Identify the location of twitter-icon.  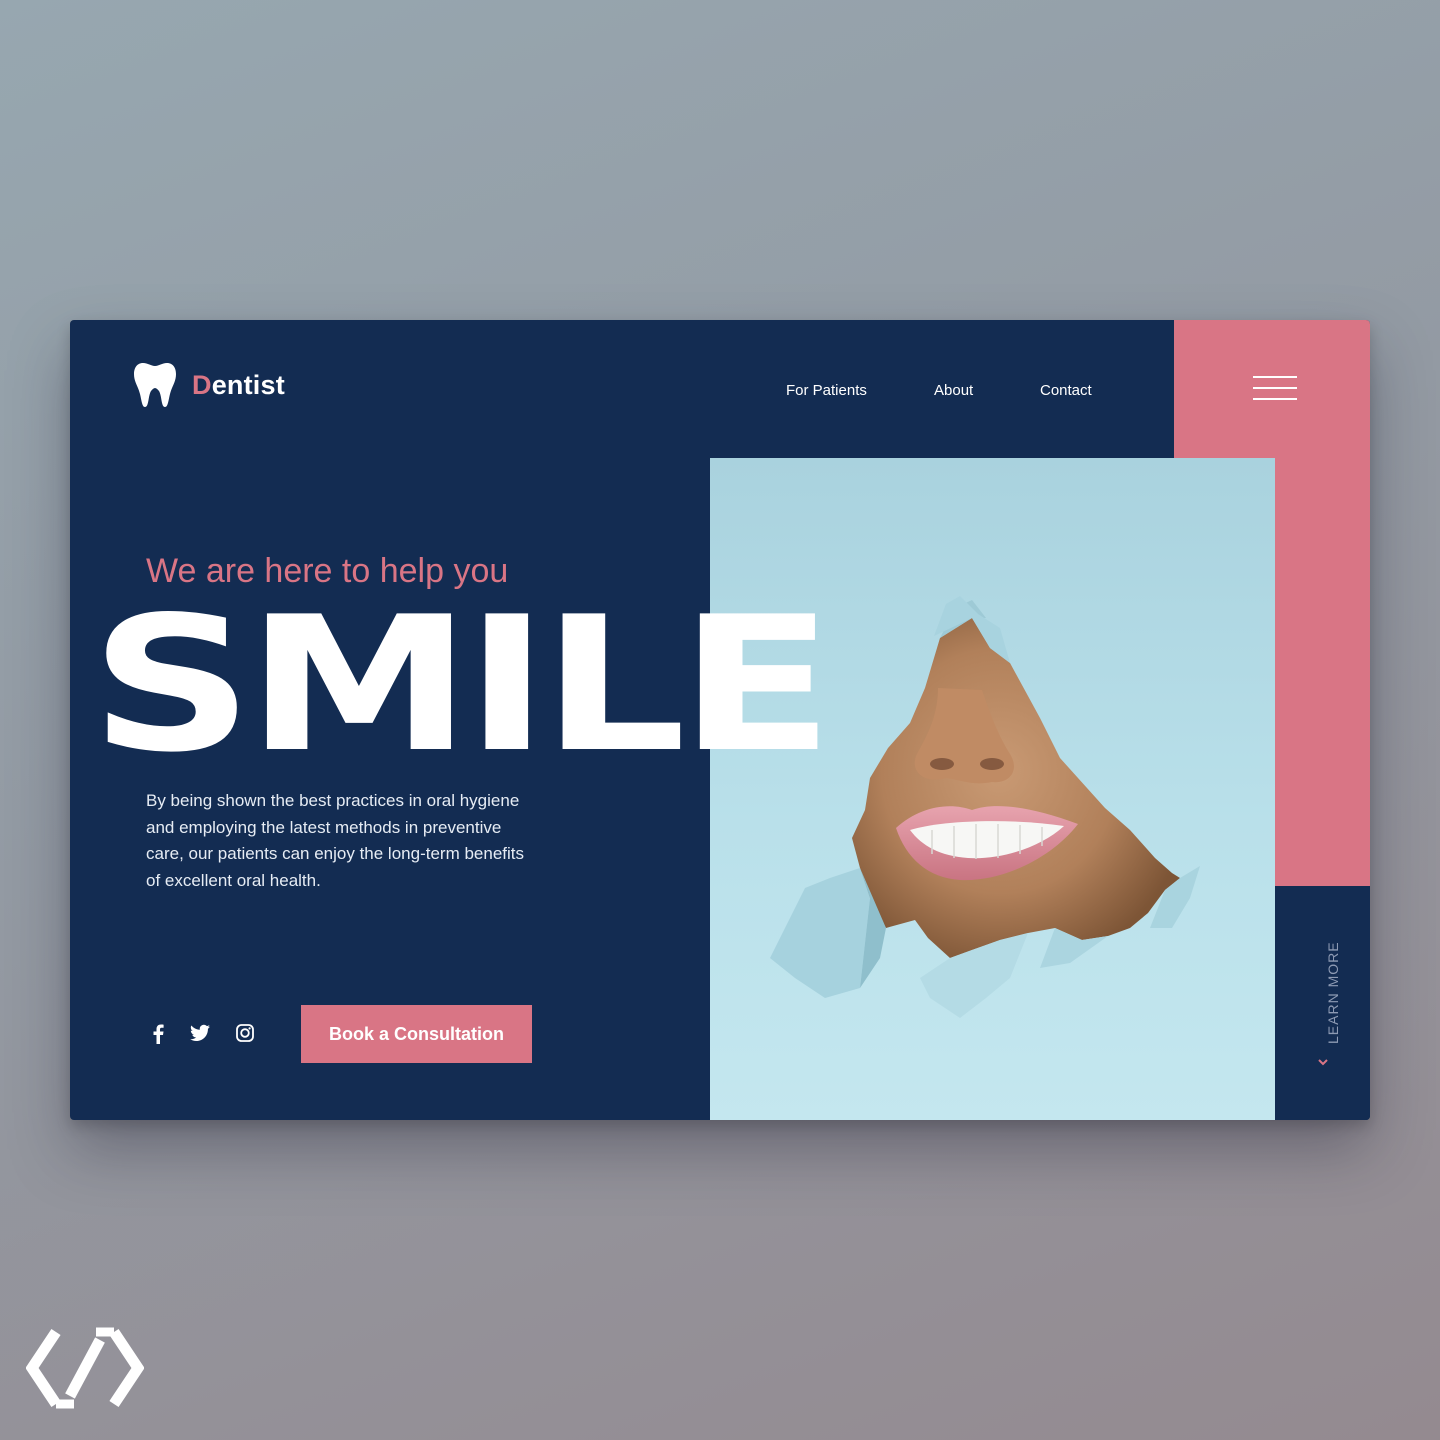
(200, 1033).